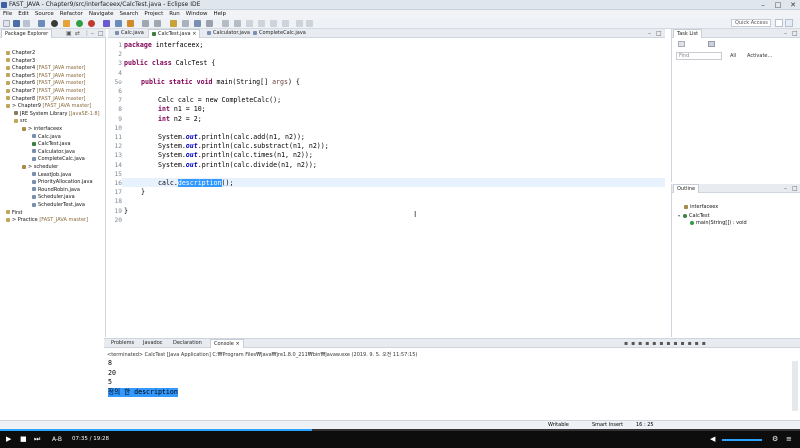  I want to click on ab-repeat-button: A-B, so click(57, 439).